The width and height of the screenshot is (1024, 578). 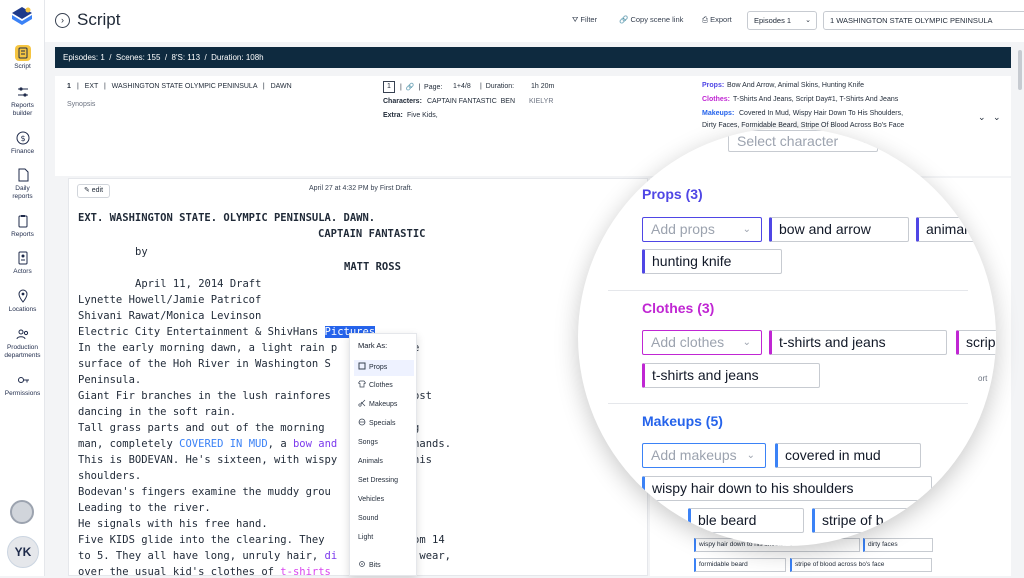 What do you see at coordinates (22, 334) in the screenshot?
I see `people-icon` at bounding box center [22, 334].